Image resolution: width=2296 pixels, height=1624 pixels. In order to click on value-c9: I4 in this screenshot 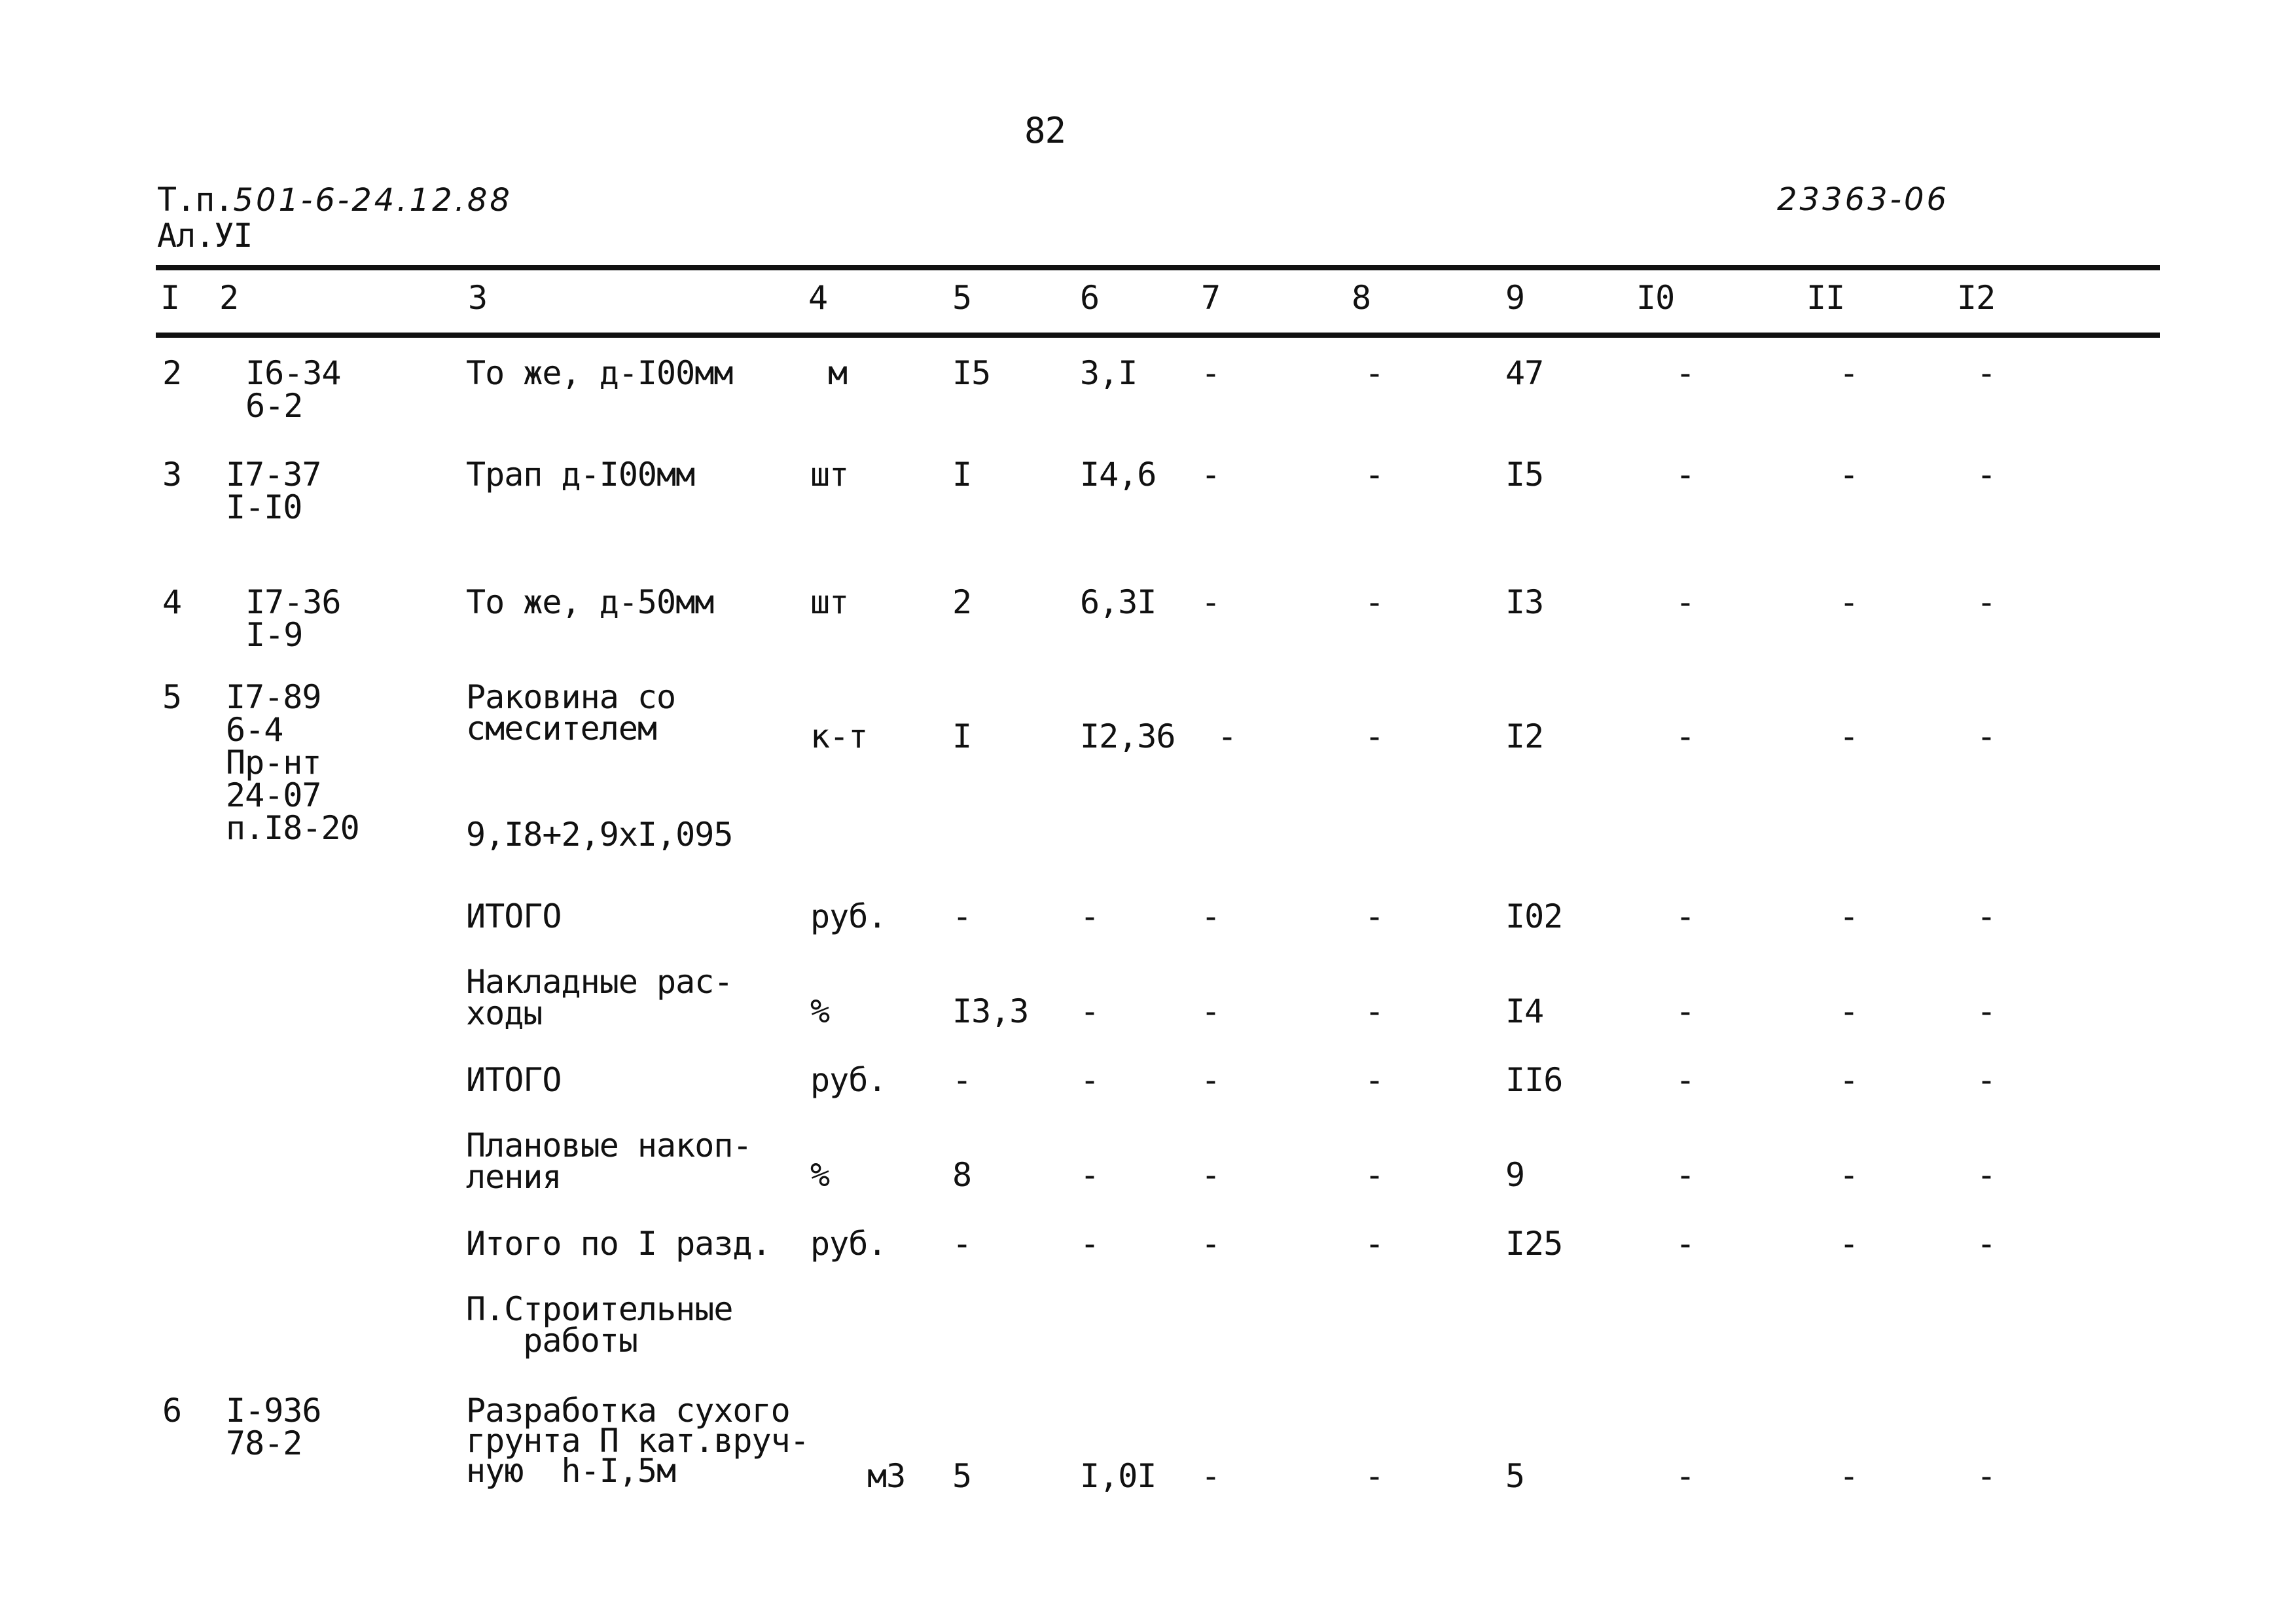, I will do `click(1524, 1011)`.